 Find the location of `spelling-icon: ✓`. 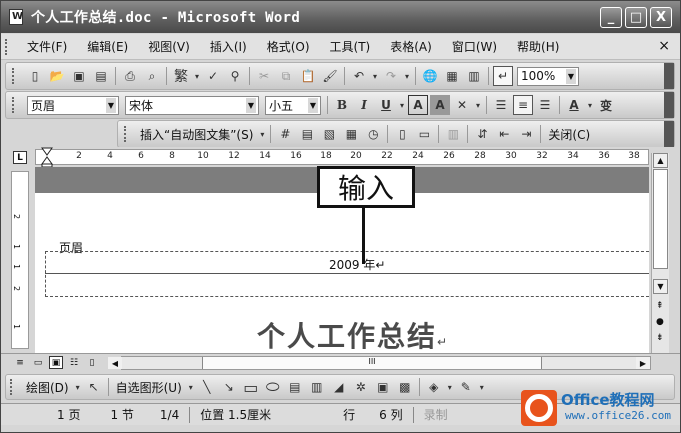

spelling-icon: ✓ is located at coordinates (213, 76).